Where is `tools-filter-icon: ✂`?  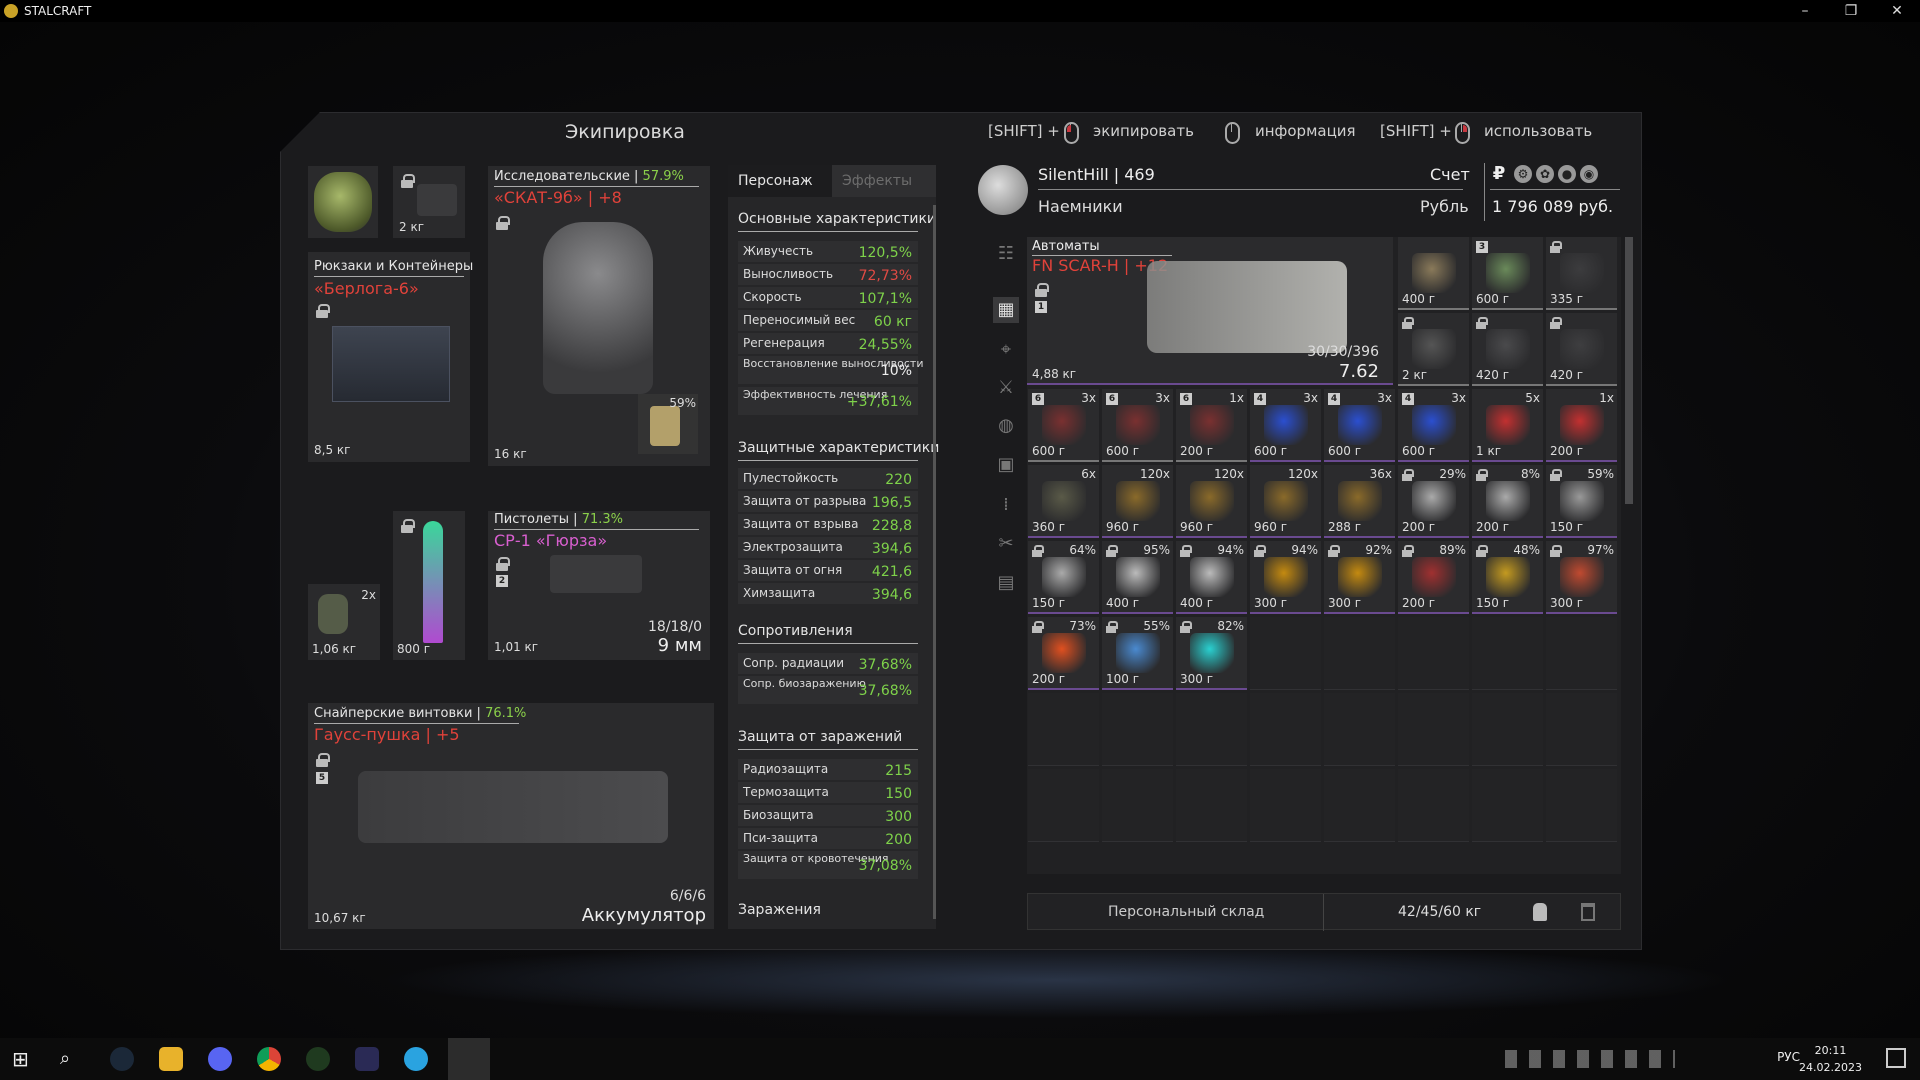
tools-filter-icon: ✂ is located at coordinates (1006, 544).